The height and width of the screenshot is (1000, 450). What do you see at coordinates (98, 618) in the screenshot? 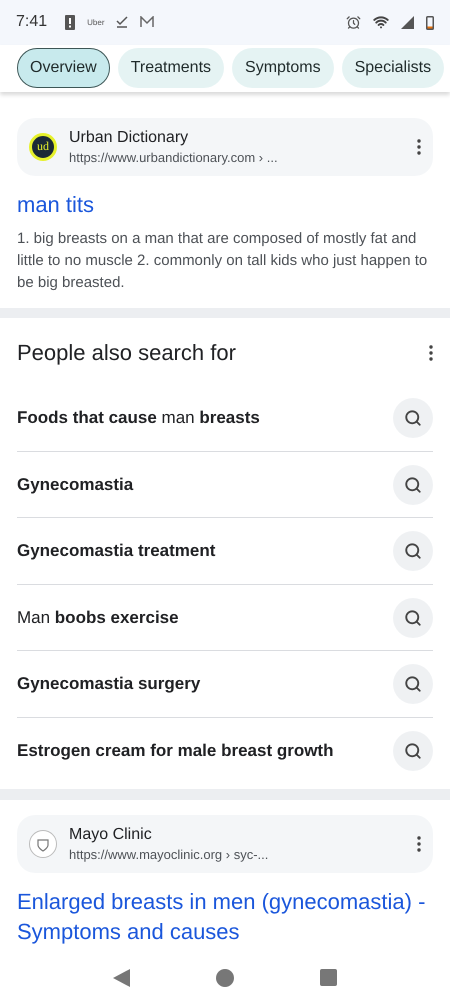
I see `related-search-link: Man boobs exercise` at bounding box center [98, 618].